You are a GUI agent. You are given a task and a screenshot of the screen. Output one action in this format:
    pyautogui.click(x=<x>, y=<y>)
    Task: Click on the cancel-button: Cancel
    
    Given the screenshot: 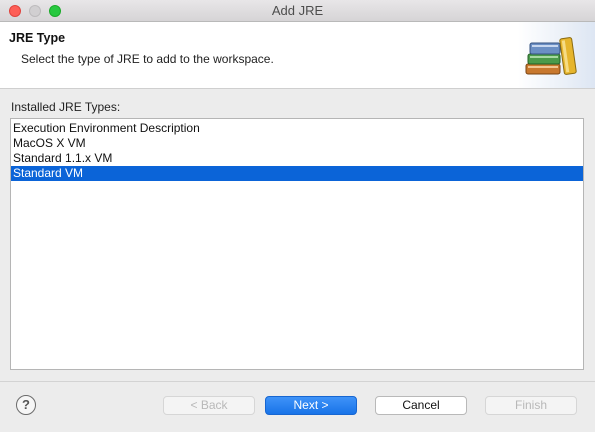 What is the action you would take?
    pyautogui.click(x=421, y=405)
    